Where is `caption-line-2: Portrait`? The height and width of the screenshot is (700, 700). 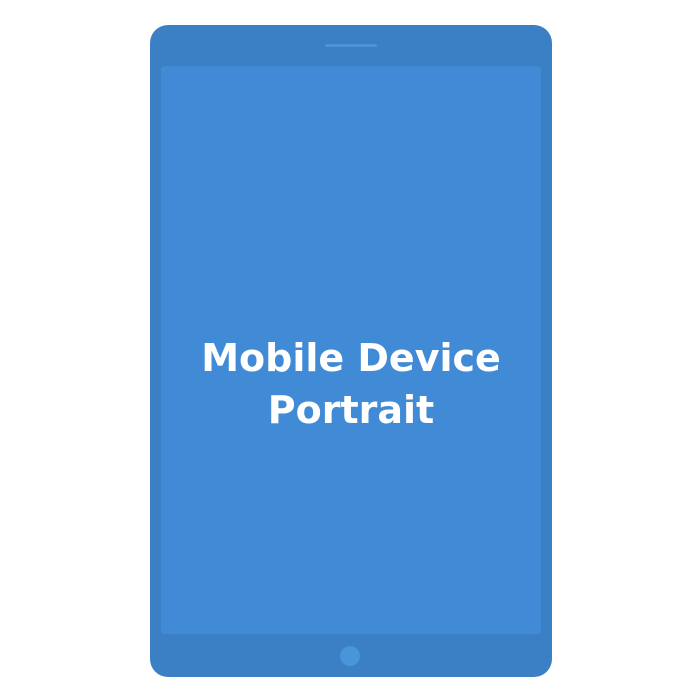
caption-line-2: Portrait is located at coordinates (351, 410).